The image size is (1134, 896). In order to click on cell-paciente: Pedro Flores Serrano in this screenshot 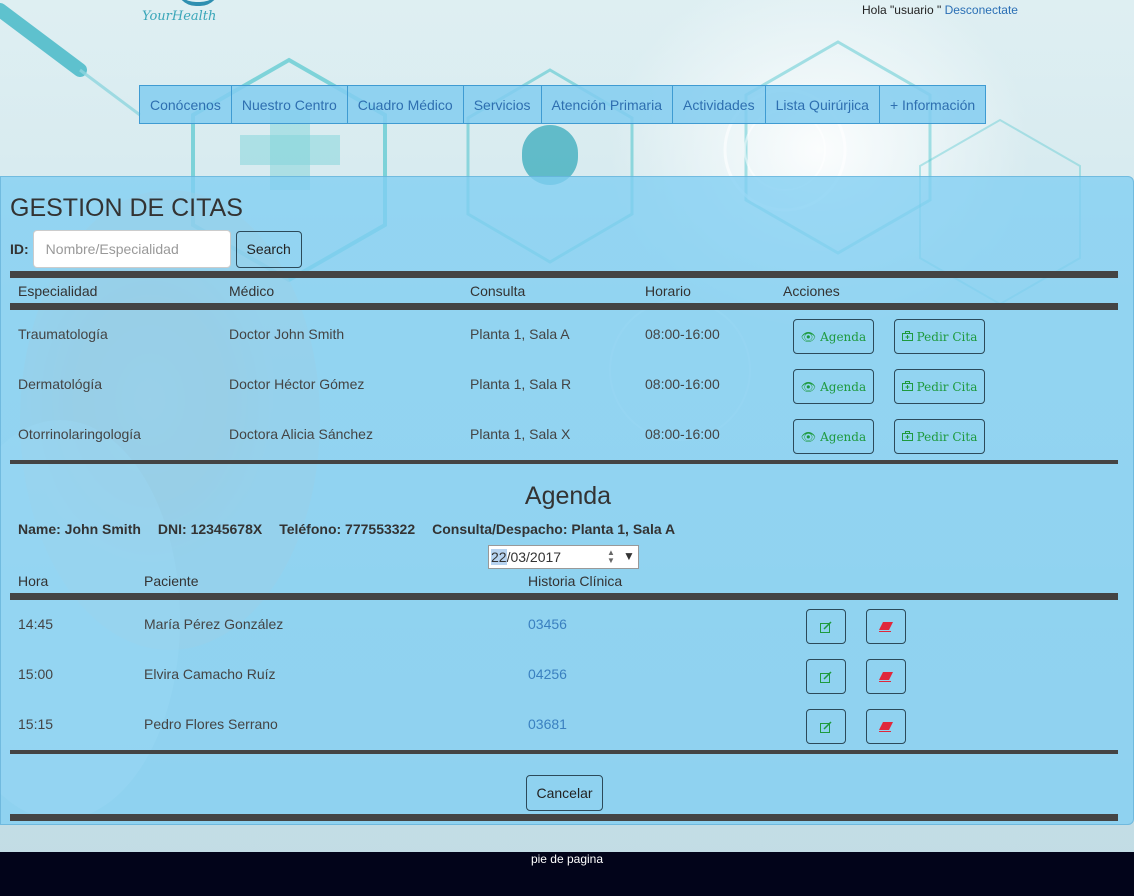, I will do `click(211, 724)`.